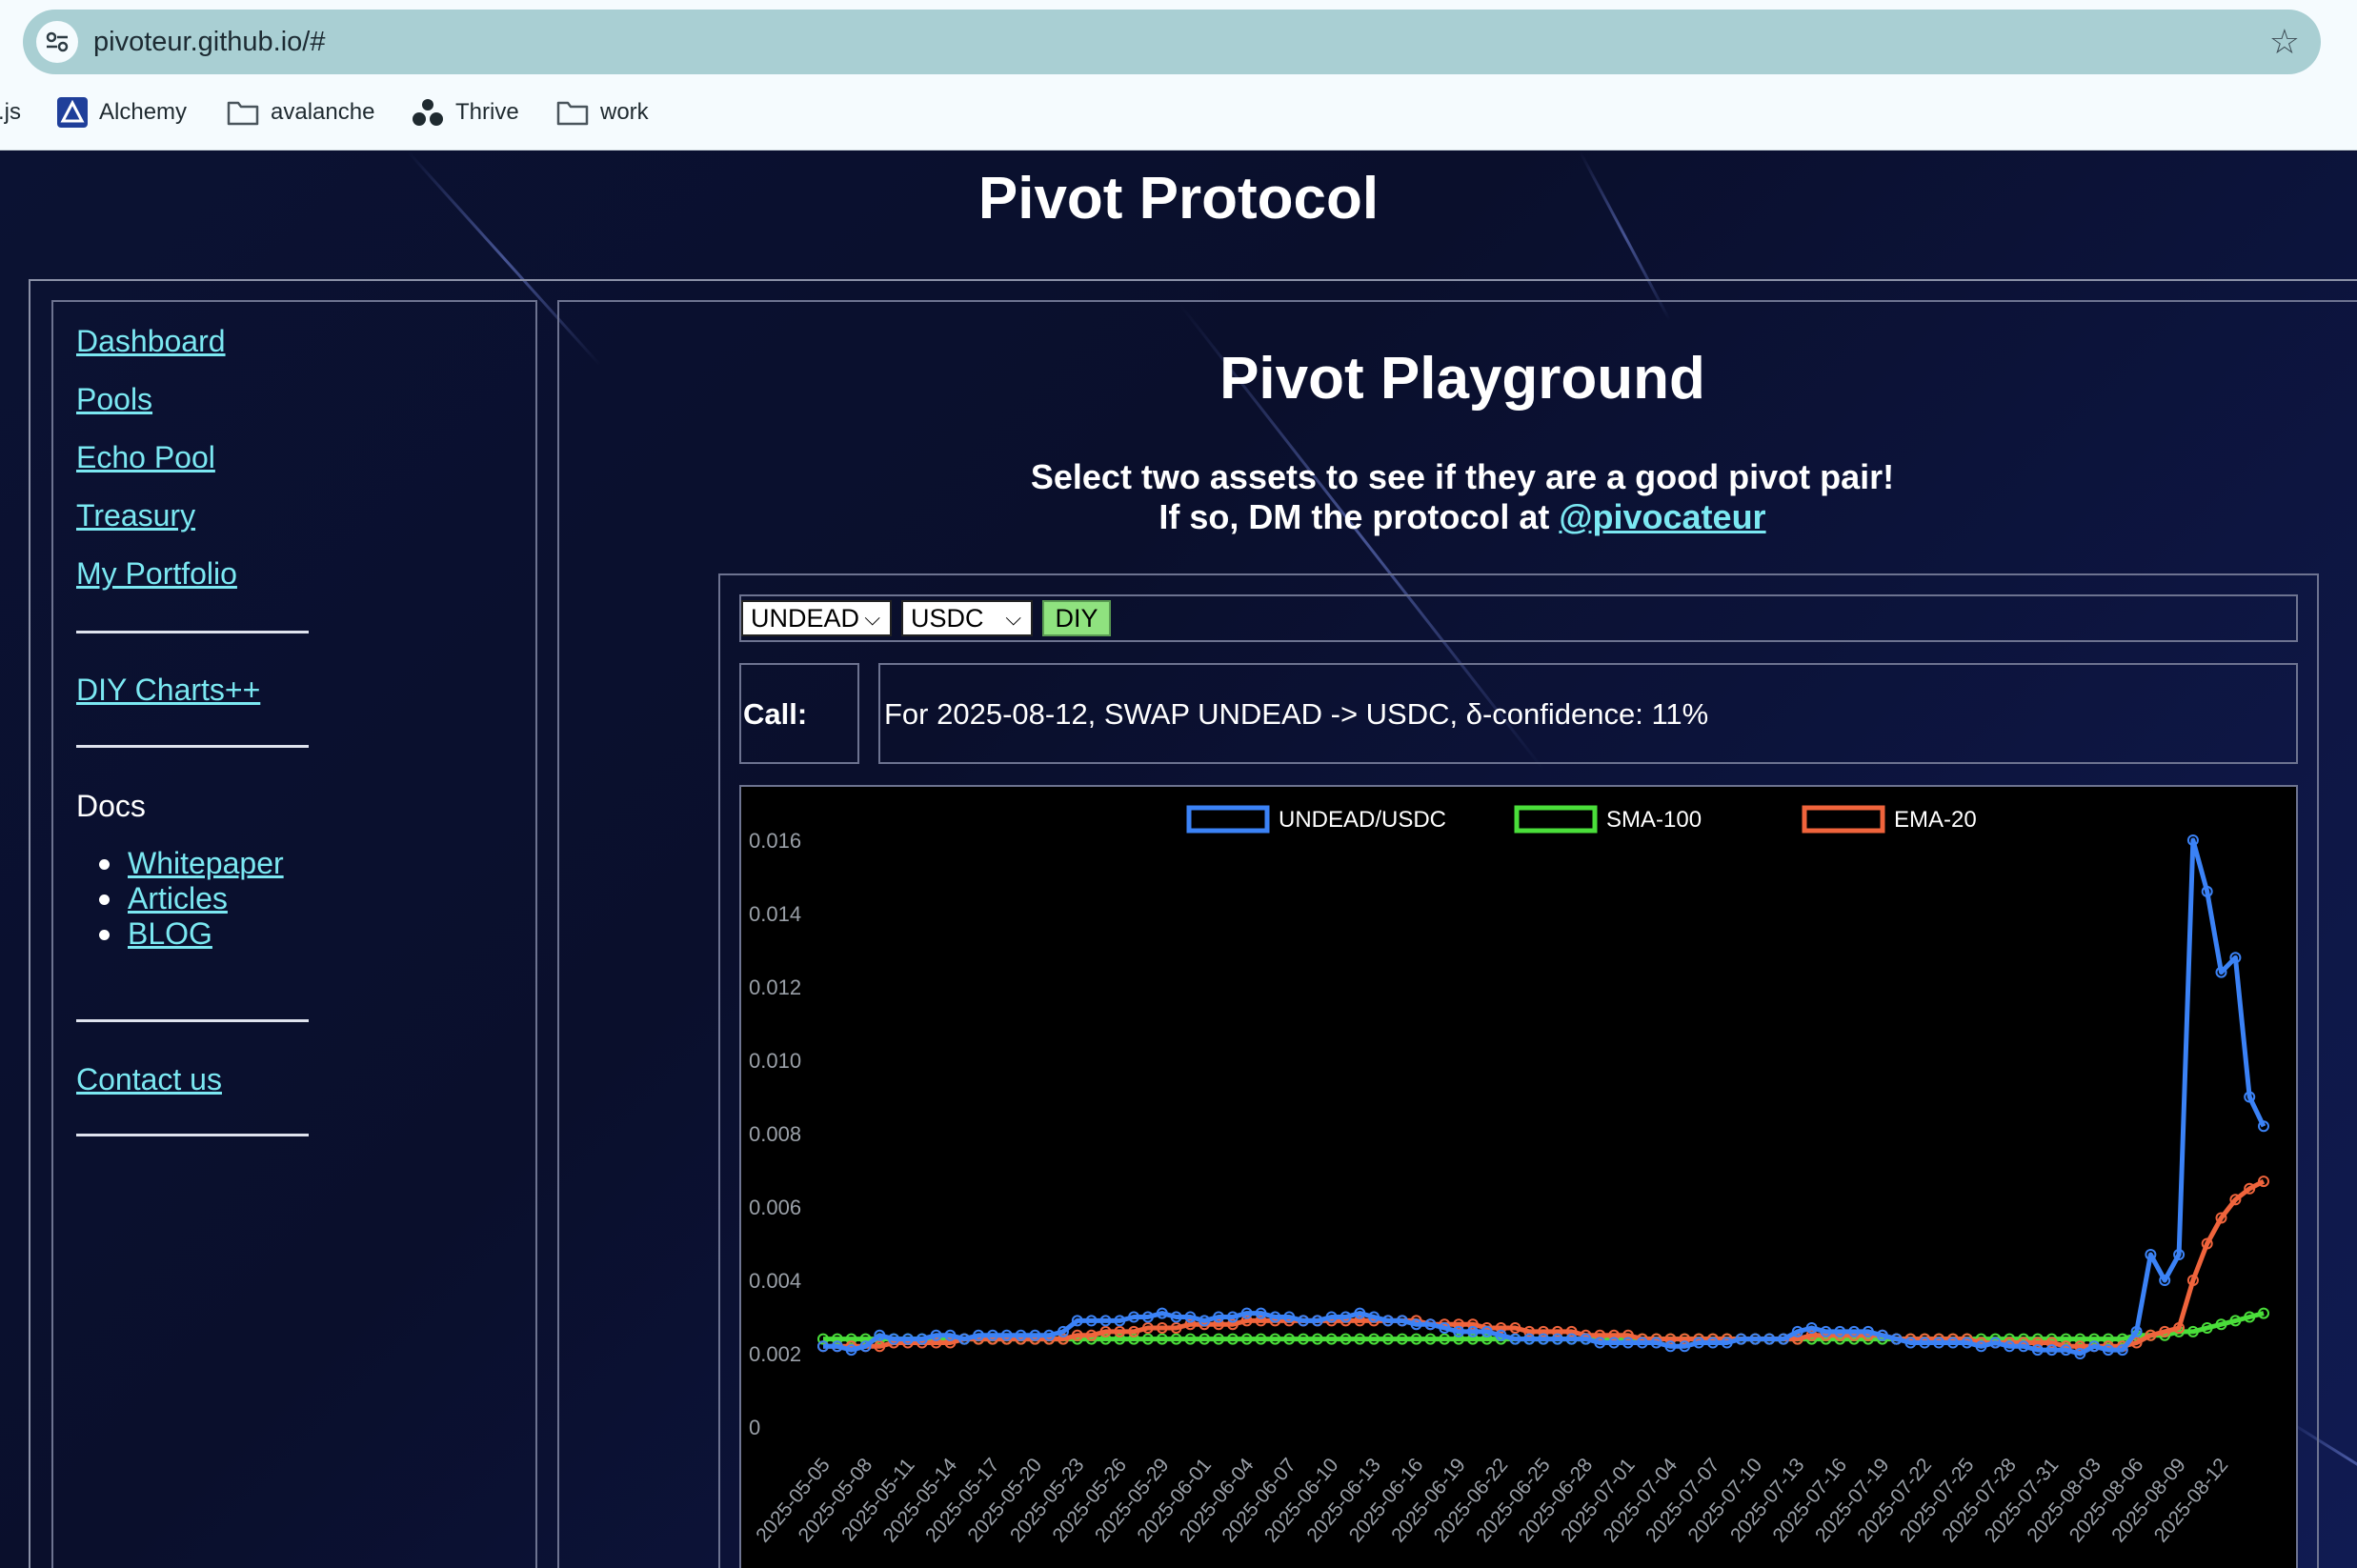 The image size is (2357, 1568). I want to click on y-tick-label: 0.010, so click(775, 1061).